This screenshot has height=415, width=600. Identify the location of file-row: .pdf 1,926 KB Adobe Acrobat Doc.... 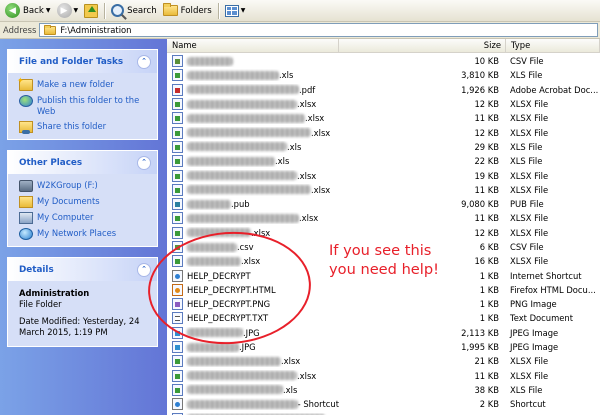
(383, 90).